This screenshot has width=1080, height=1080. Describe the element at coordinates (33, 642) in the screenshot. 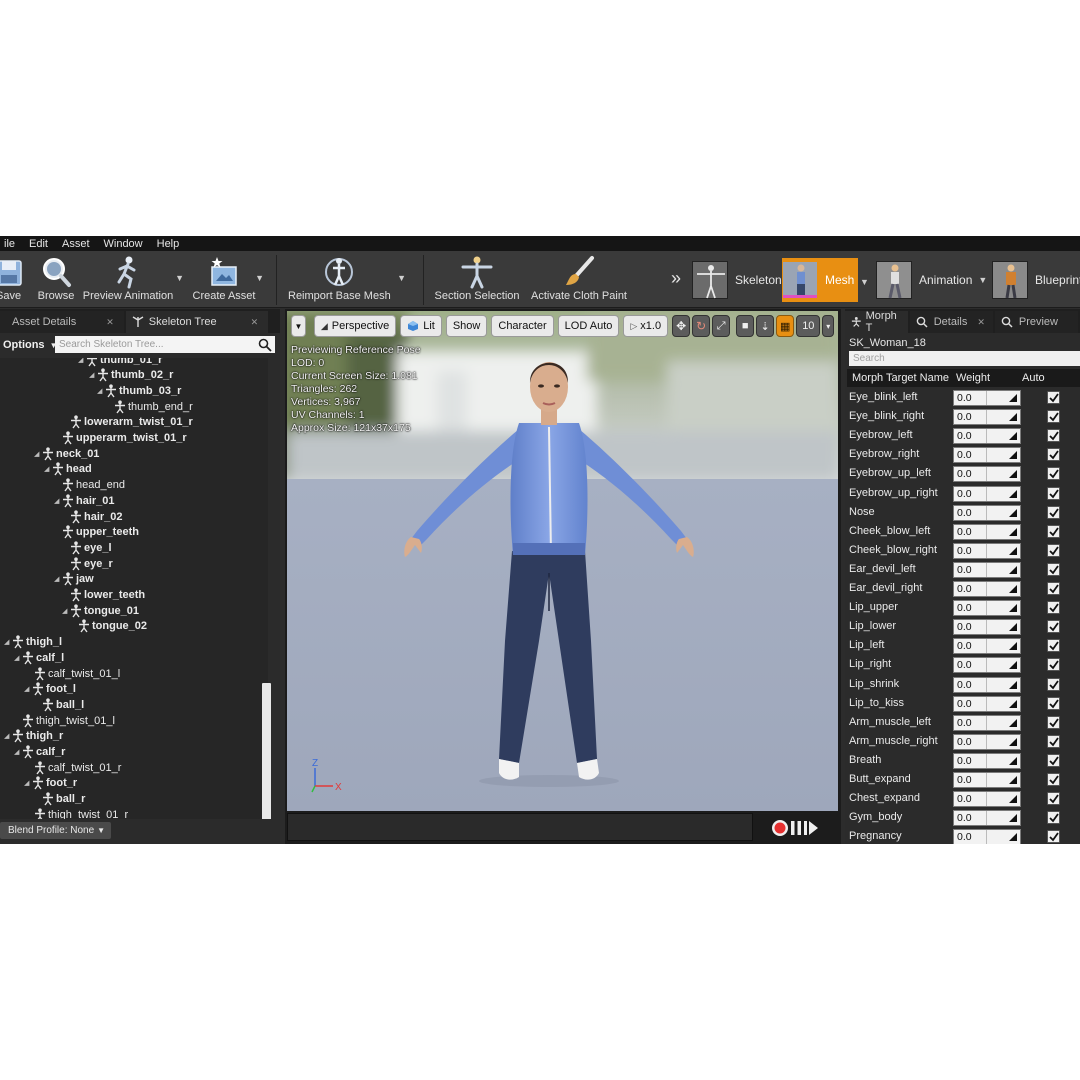

I see `tree-node: ◢ thigh_l` at that location.